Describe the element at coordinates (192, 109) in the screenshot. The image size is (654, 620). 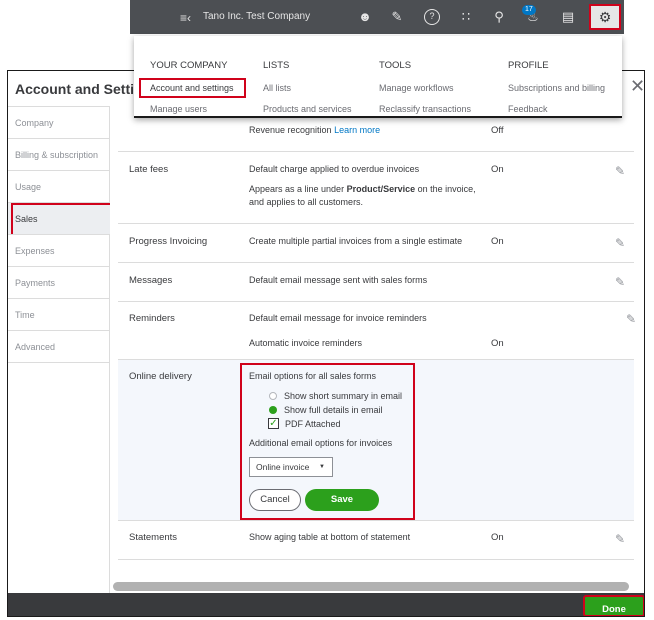
I see `manage-users-link: Manage users` at that location.